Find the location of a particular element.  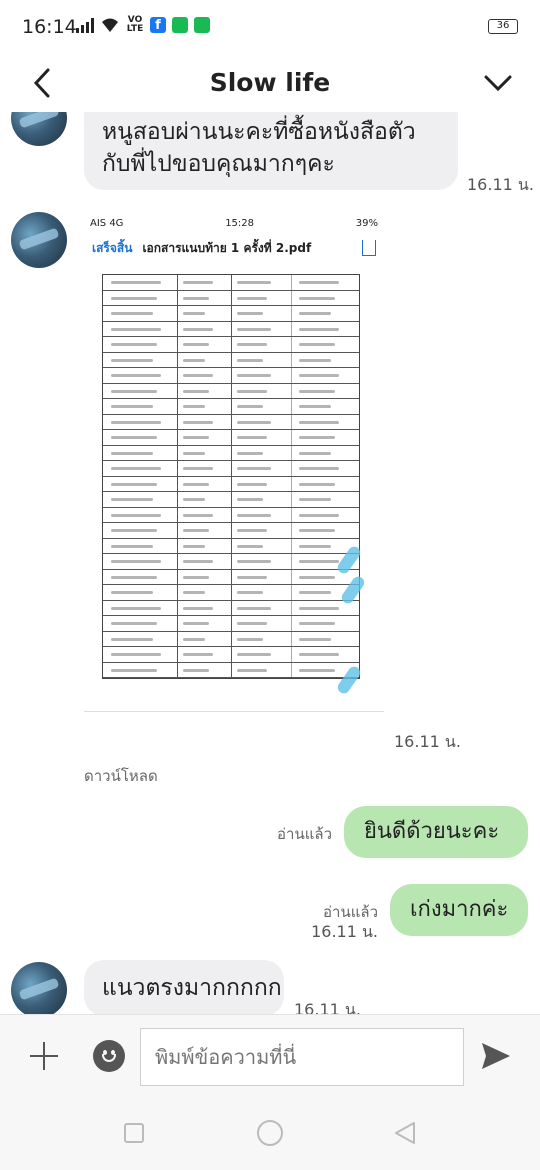

read-receipt: อ่านแล้ว is located at coordinates (304, 834).